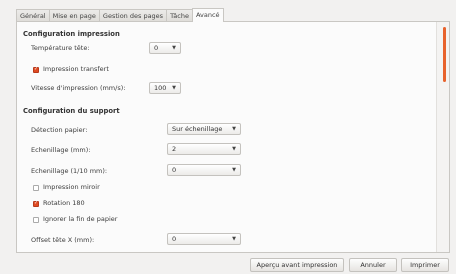 This screenshot has height=274, width=456. What do you see at coordinates (297, 265) in the screenshot?
I see `print-preview-button: Aperçu avant impression` at bounding box center [297, 265].